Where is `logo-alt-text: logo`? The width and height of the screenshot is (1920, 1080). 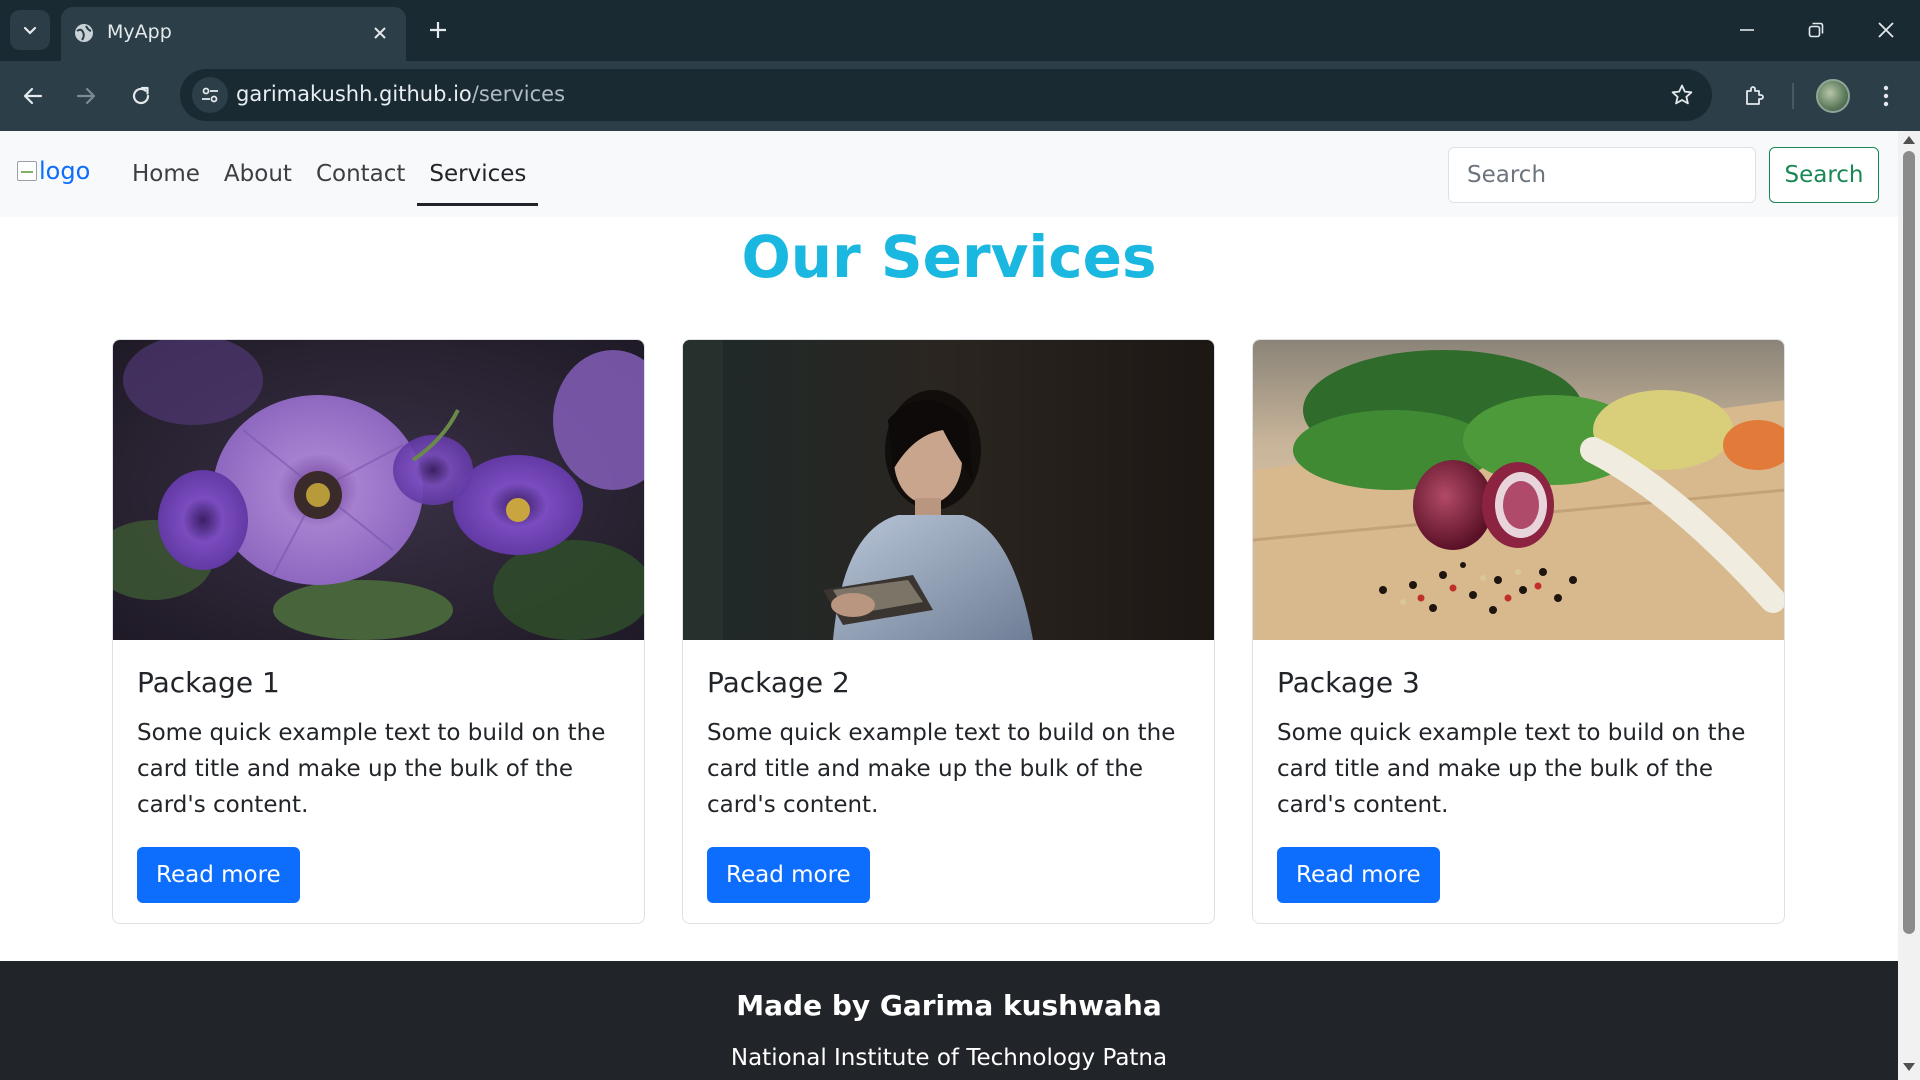 logo-alt-text: logo is located at coordinates (65, 171).